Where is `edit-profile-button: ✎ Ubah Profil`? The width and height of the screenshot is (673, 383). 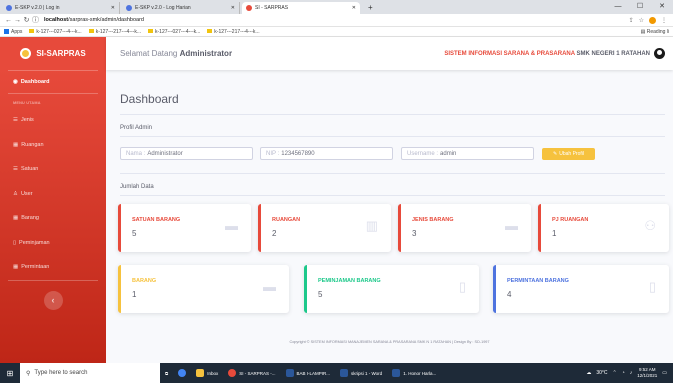 edit-profile-button: ✎ Ubah Profil is located at coordinates (568, 154).